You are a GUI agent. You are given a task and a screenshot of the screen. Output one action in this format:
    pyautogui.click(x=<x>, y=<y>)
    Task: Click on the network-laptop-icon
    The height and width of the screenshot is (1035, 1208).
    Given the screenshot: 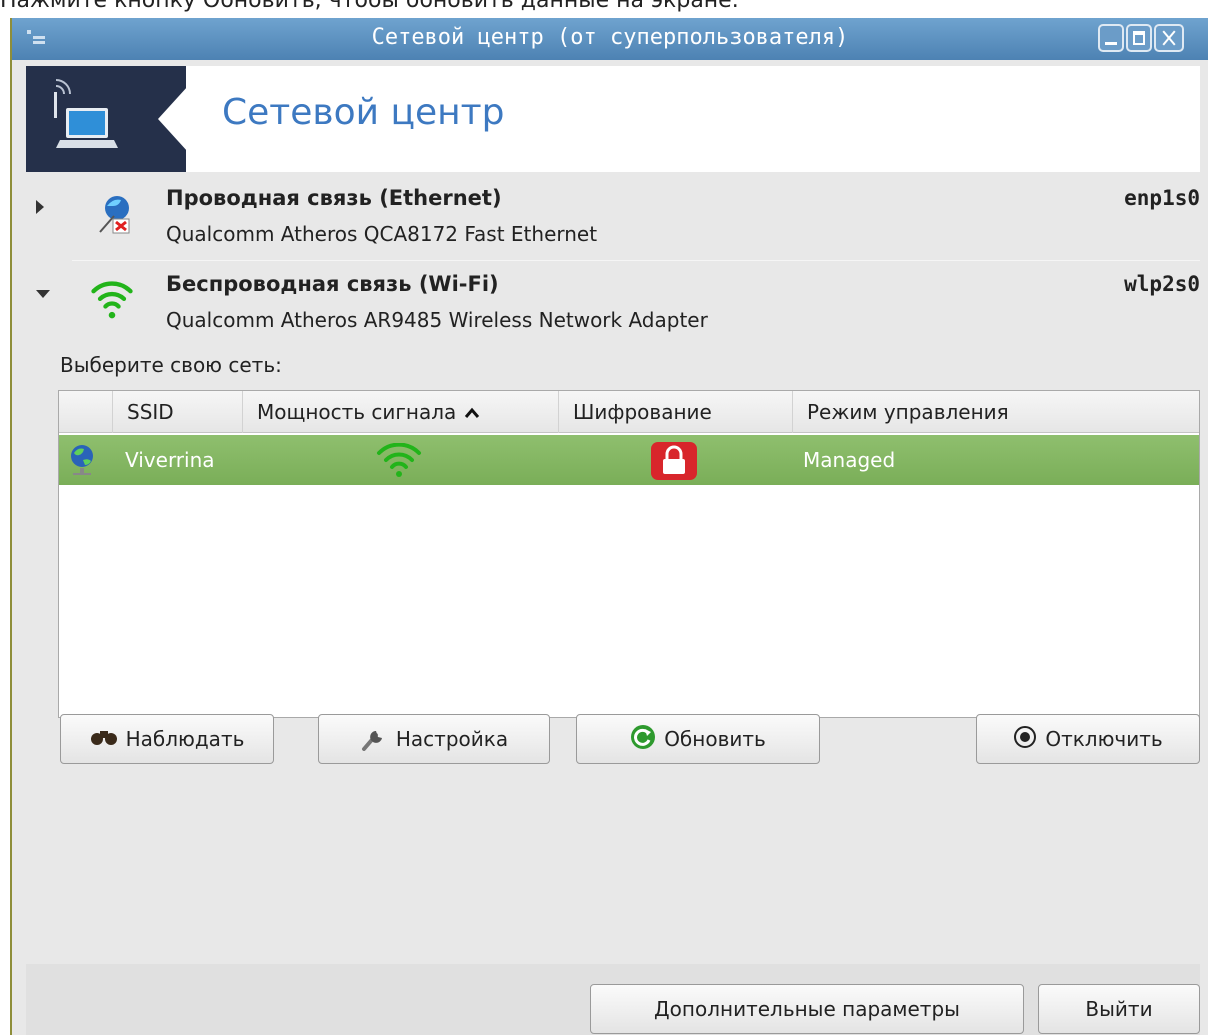 What is the action you would take?
    pyautogui.click(x=86, y=113)
    